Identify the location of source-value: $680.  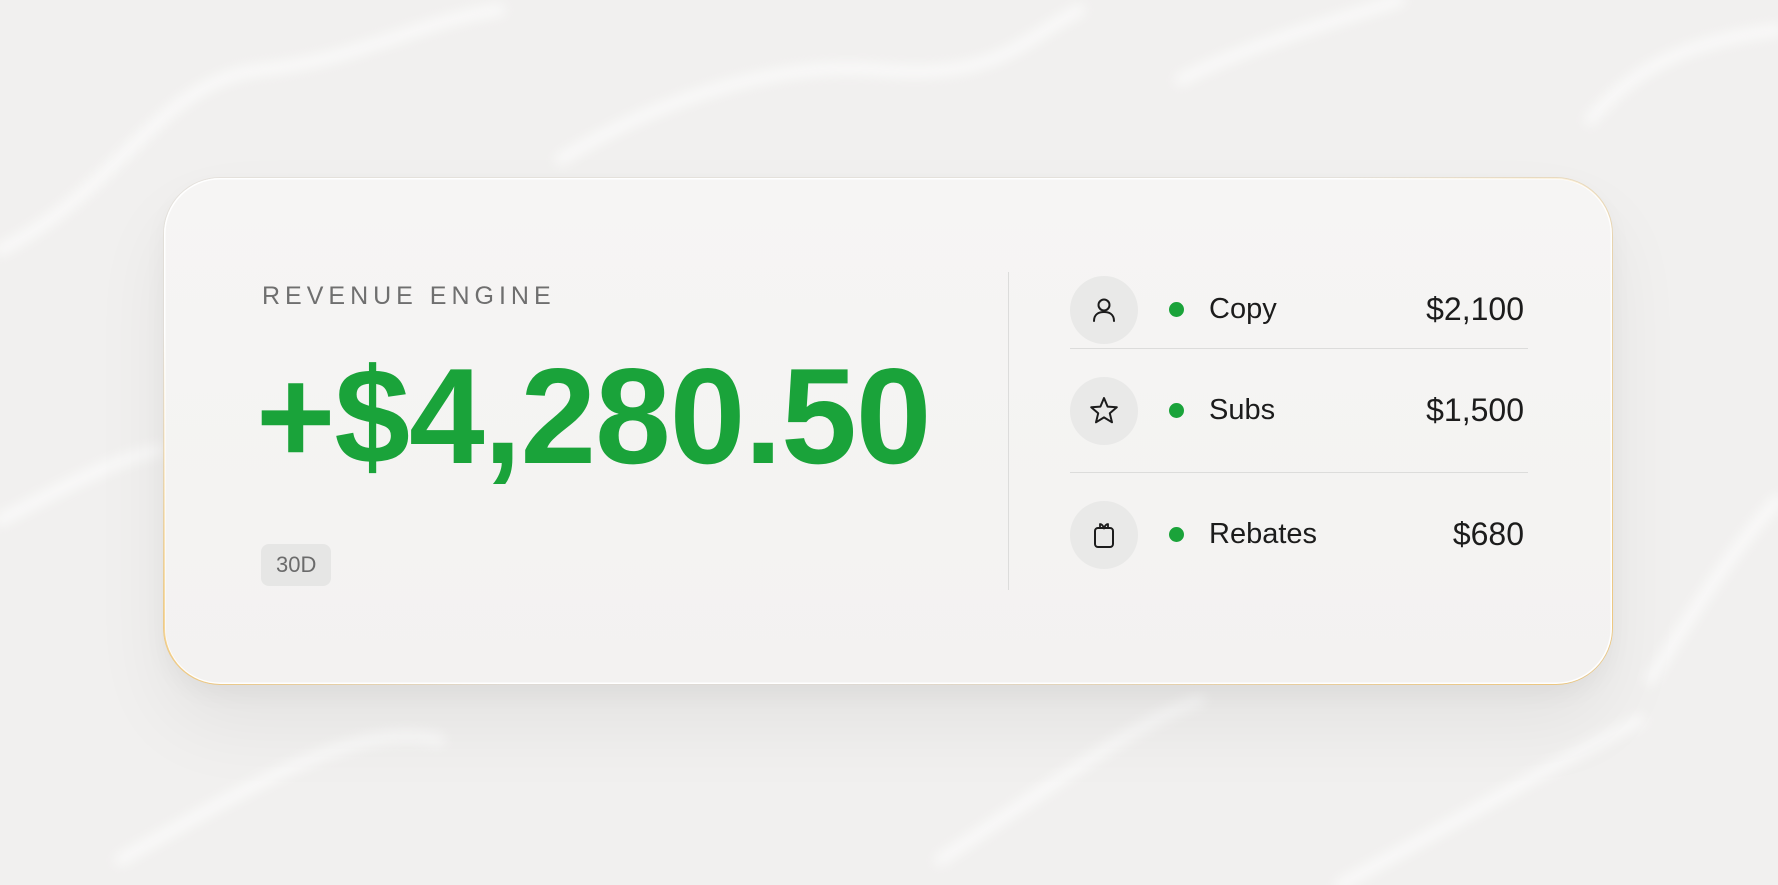
(1488, 534).